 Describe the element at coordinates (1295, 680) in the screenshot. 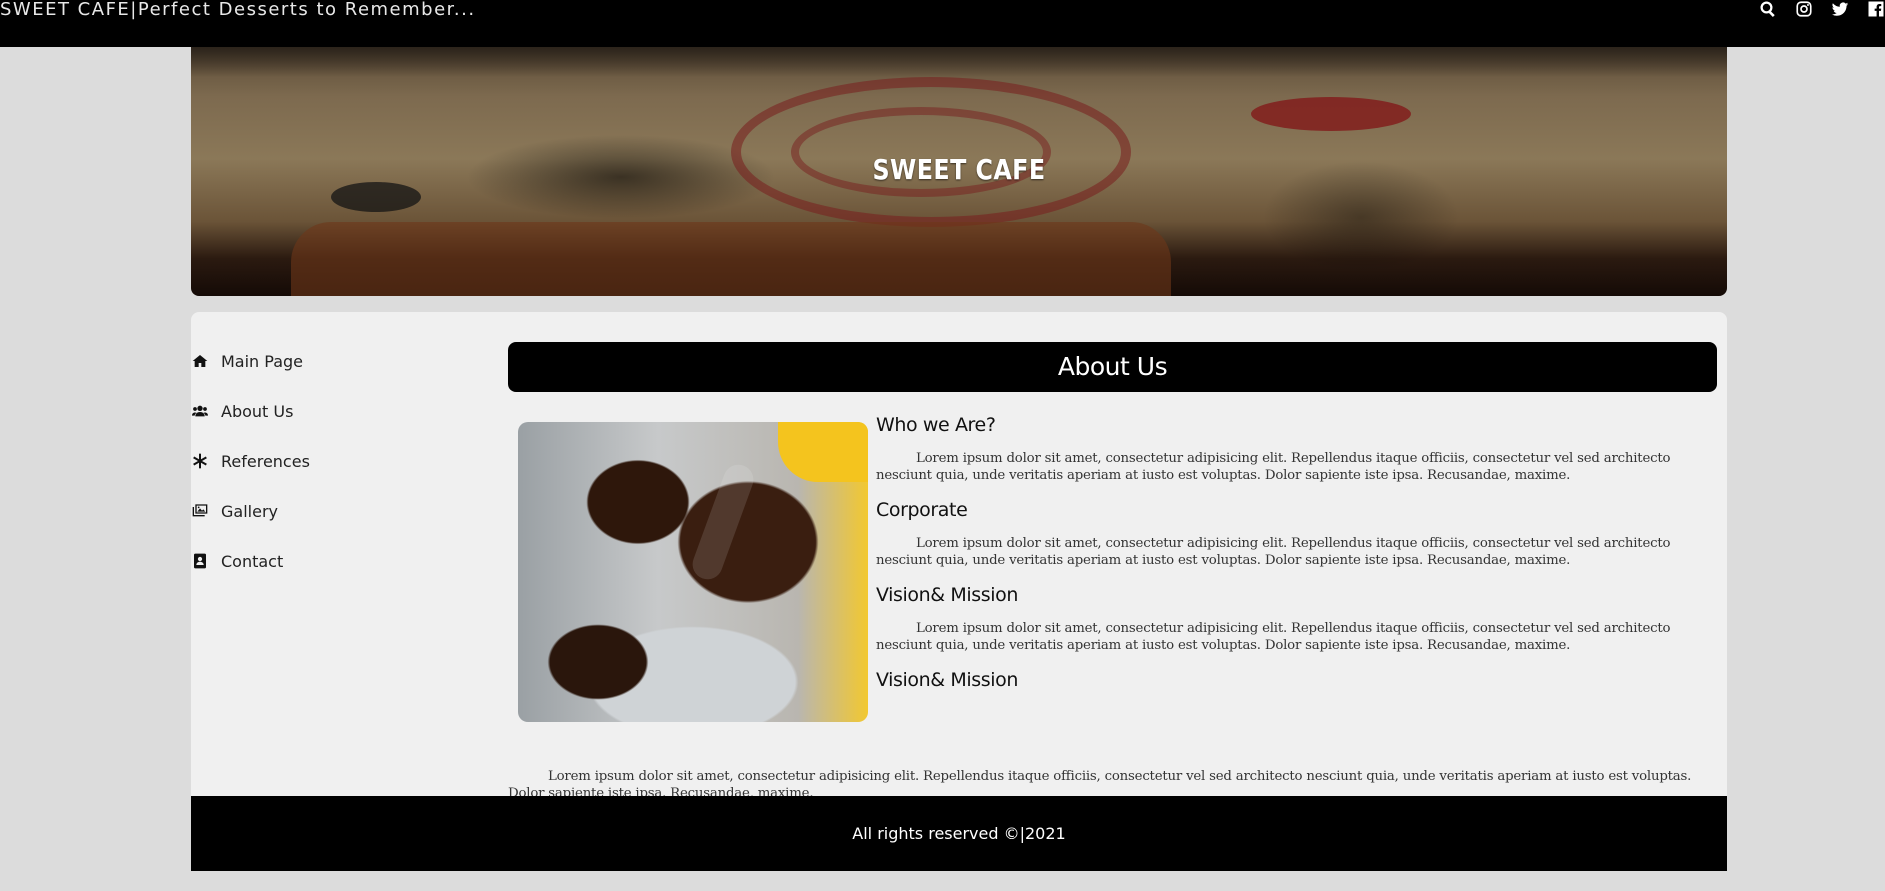

I see `section-vision-mission-2: Vision& Mission` at that location.